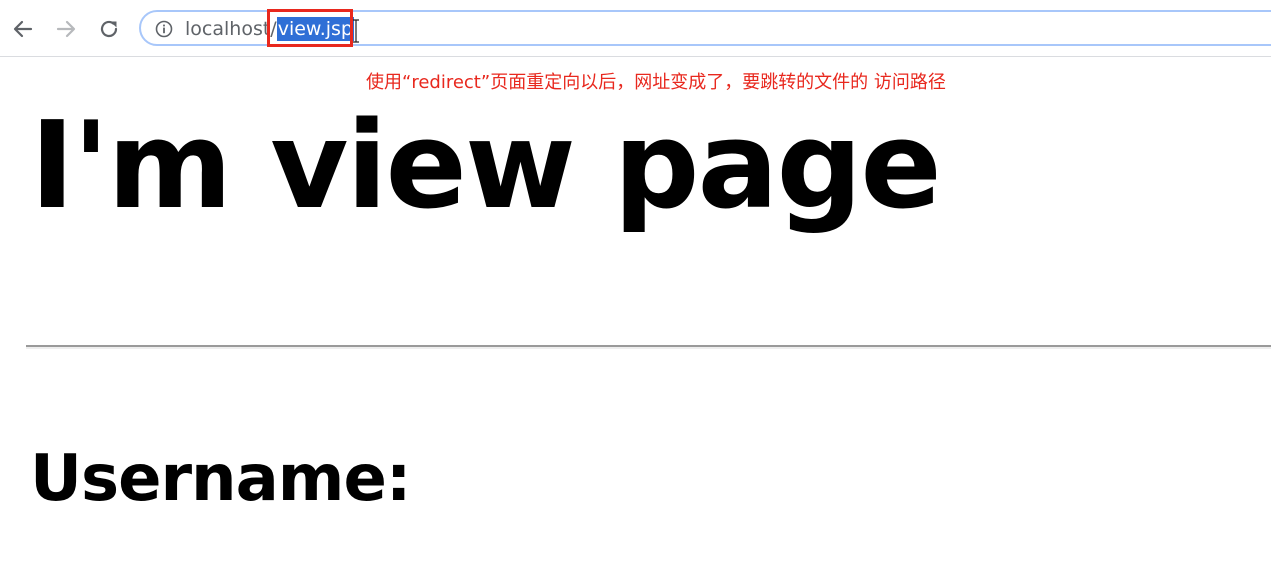 The height and width of the screenshot is (570, 1271). I want to click on url-path-selected: view.jsp, so click(315, 29).